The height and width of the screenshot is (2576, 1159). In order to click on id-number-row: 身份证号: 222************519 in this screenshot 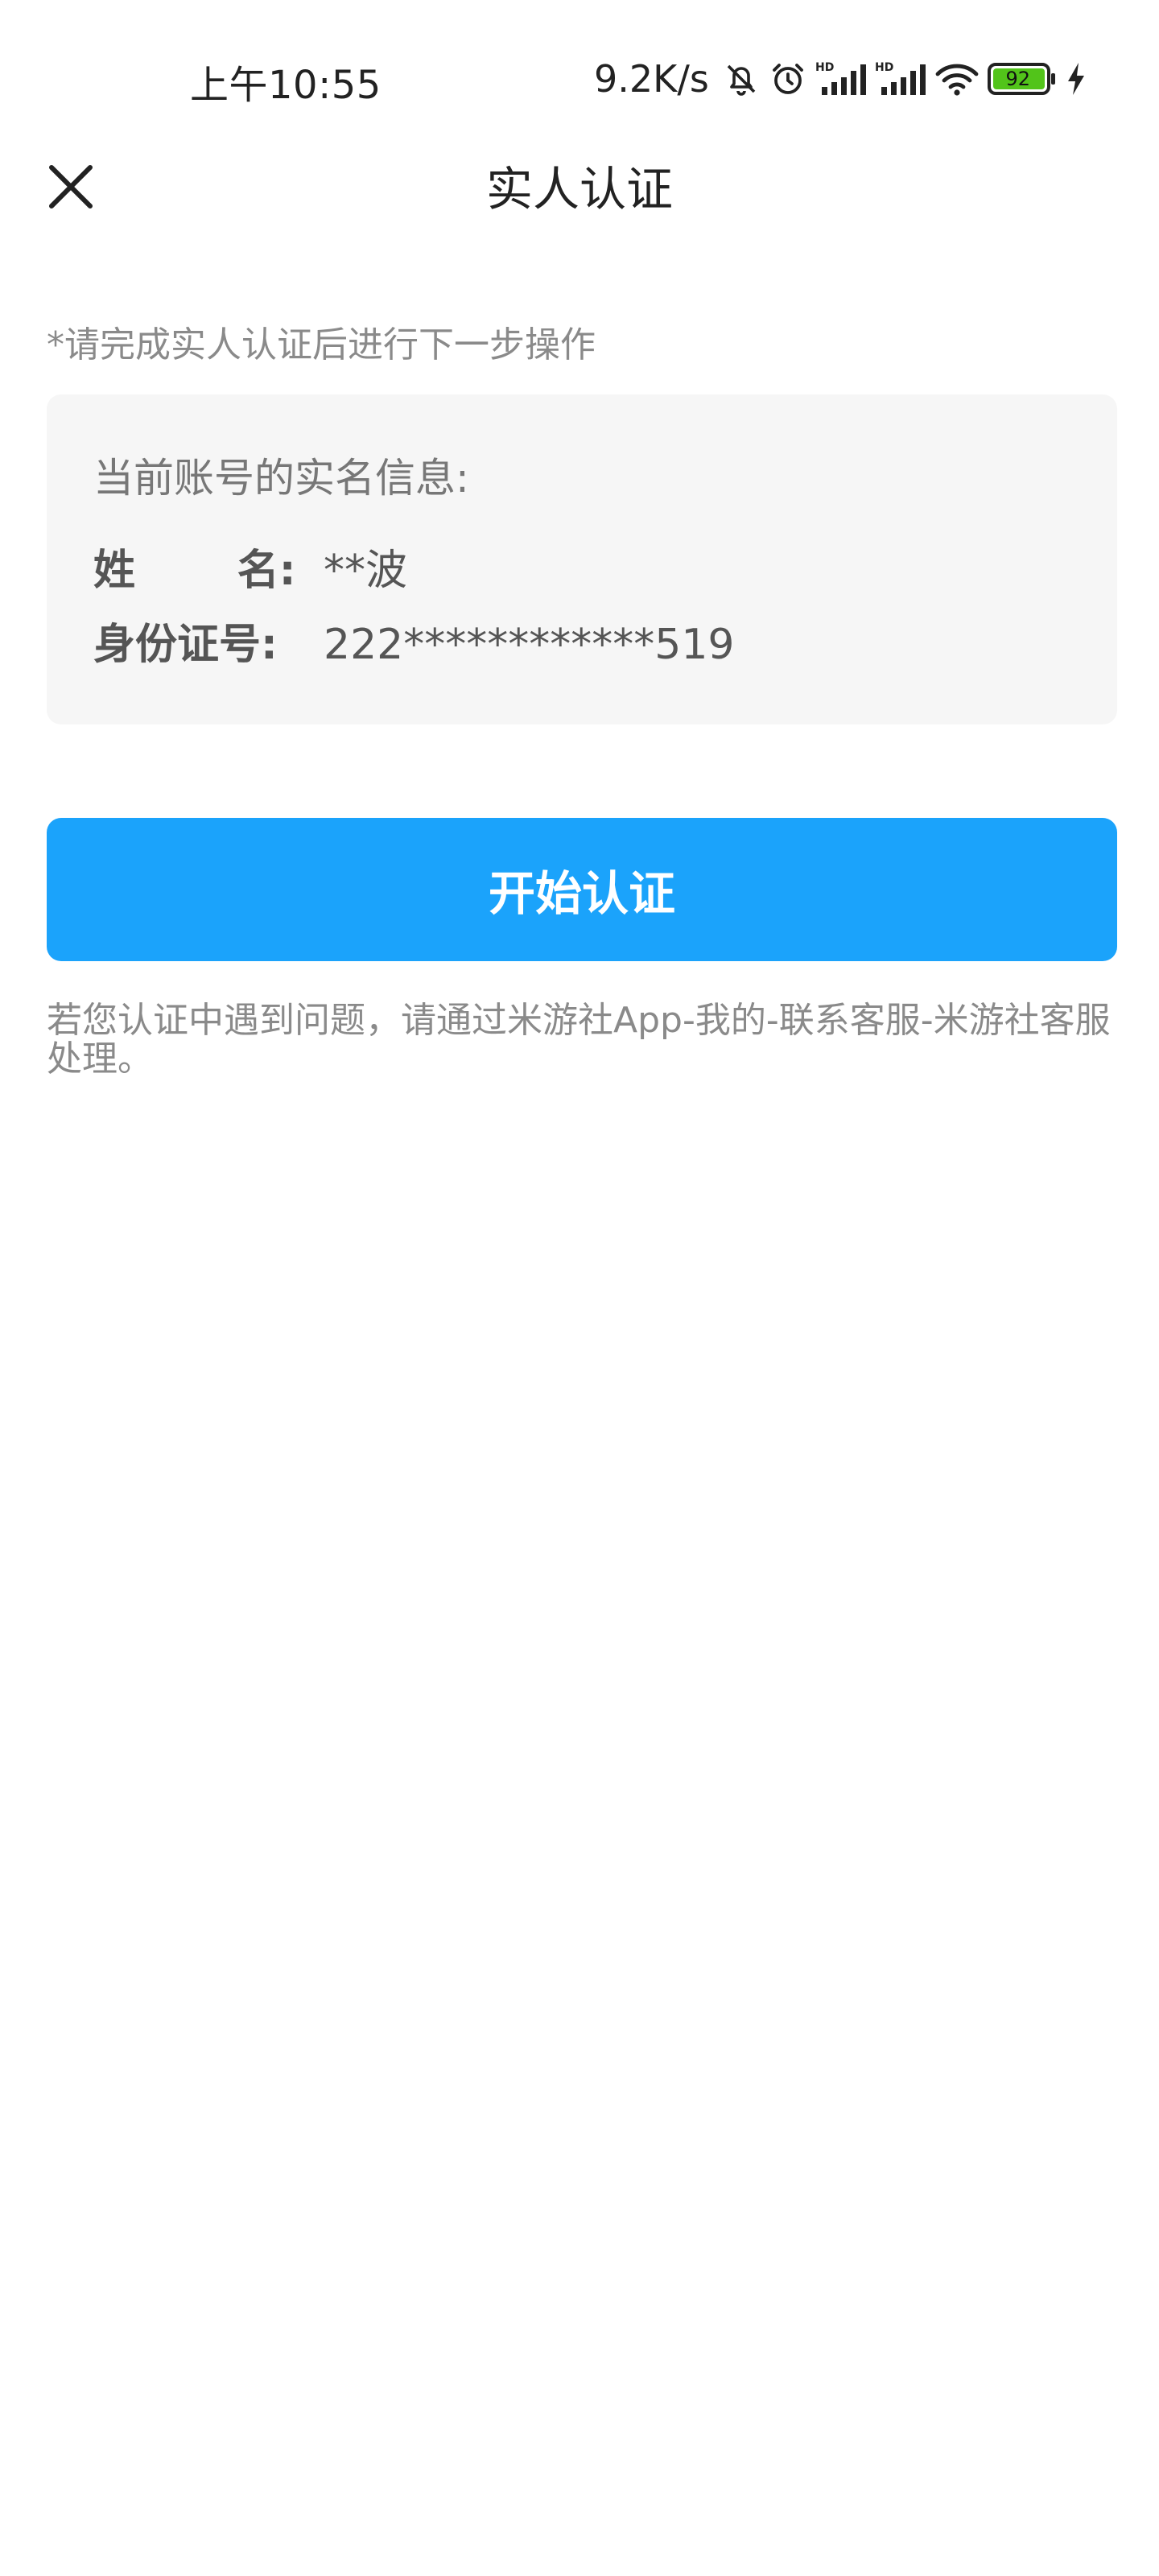, I will do `click(414, 640)`.